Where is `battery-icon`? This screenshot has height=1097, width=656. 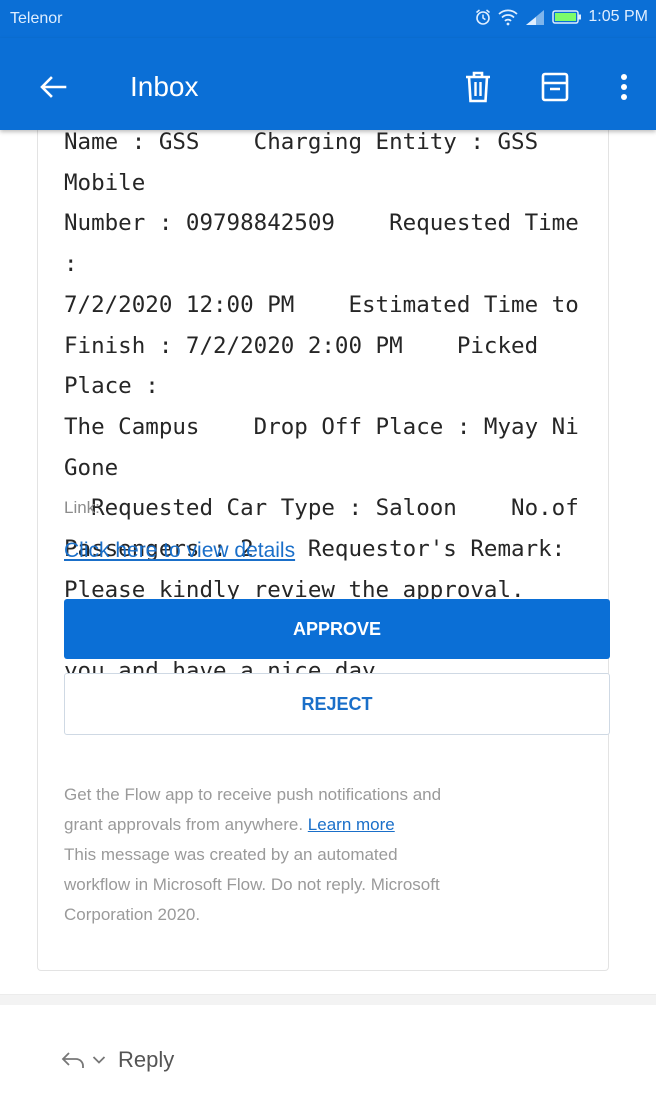
battery-icon is located at coordinates (567, 17).